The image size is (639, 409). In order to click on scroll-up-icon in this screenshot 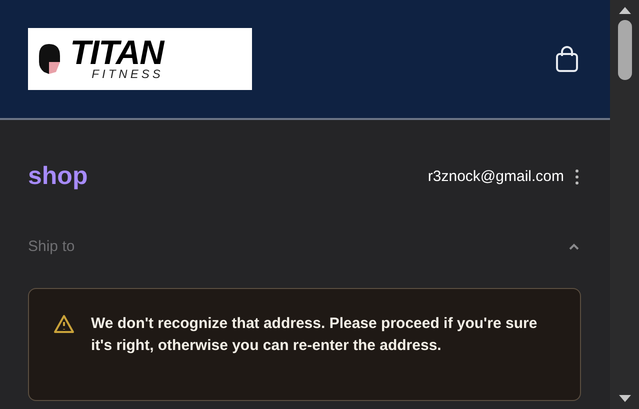, I will do `click(625, 10)`.